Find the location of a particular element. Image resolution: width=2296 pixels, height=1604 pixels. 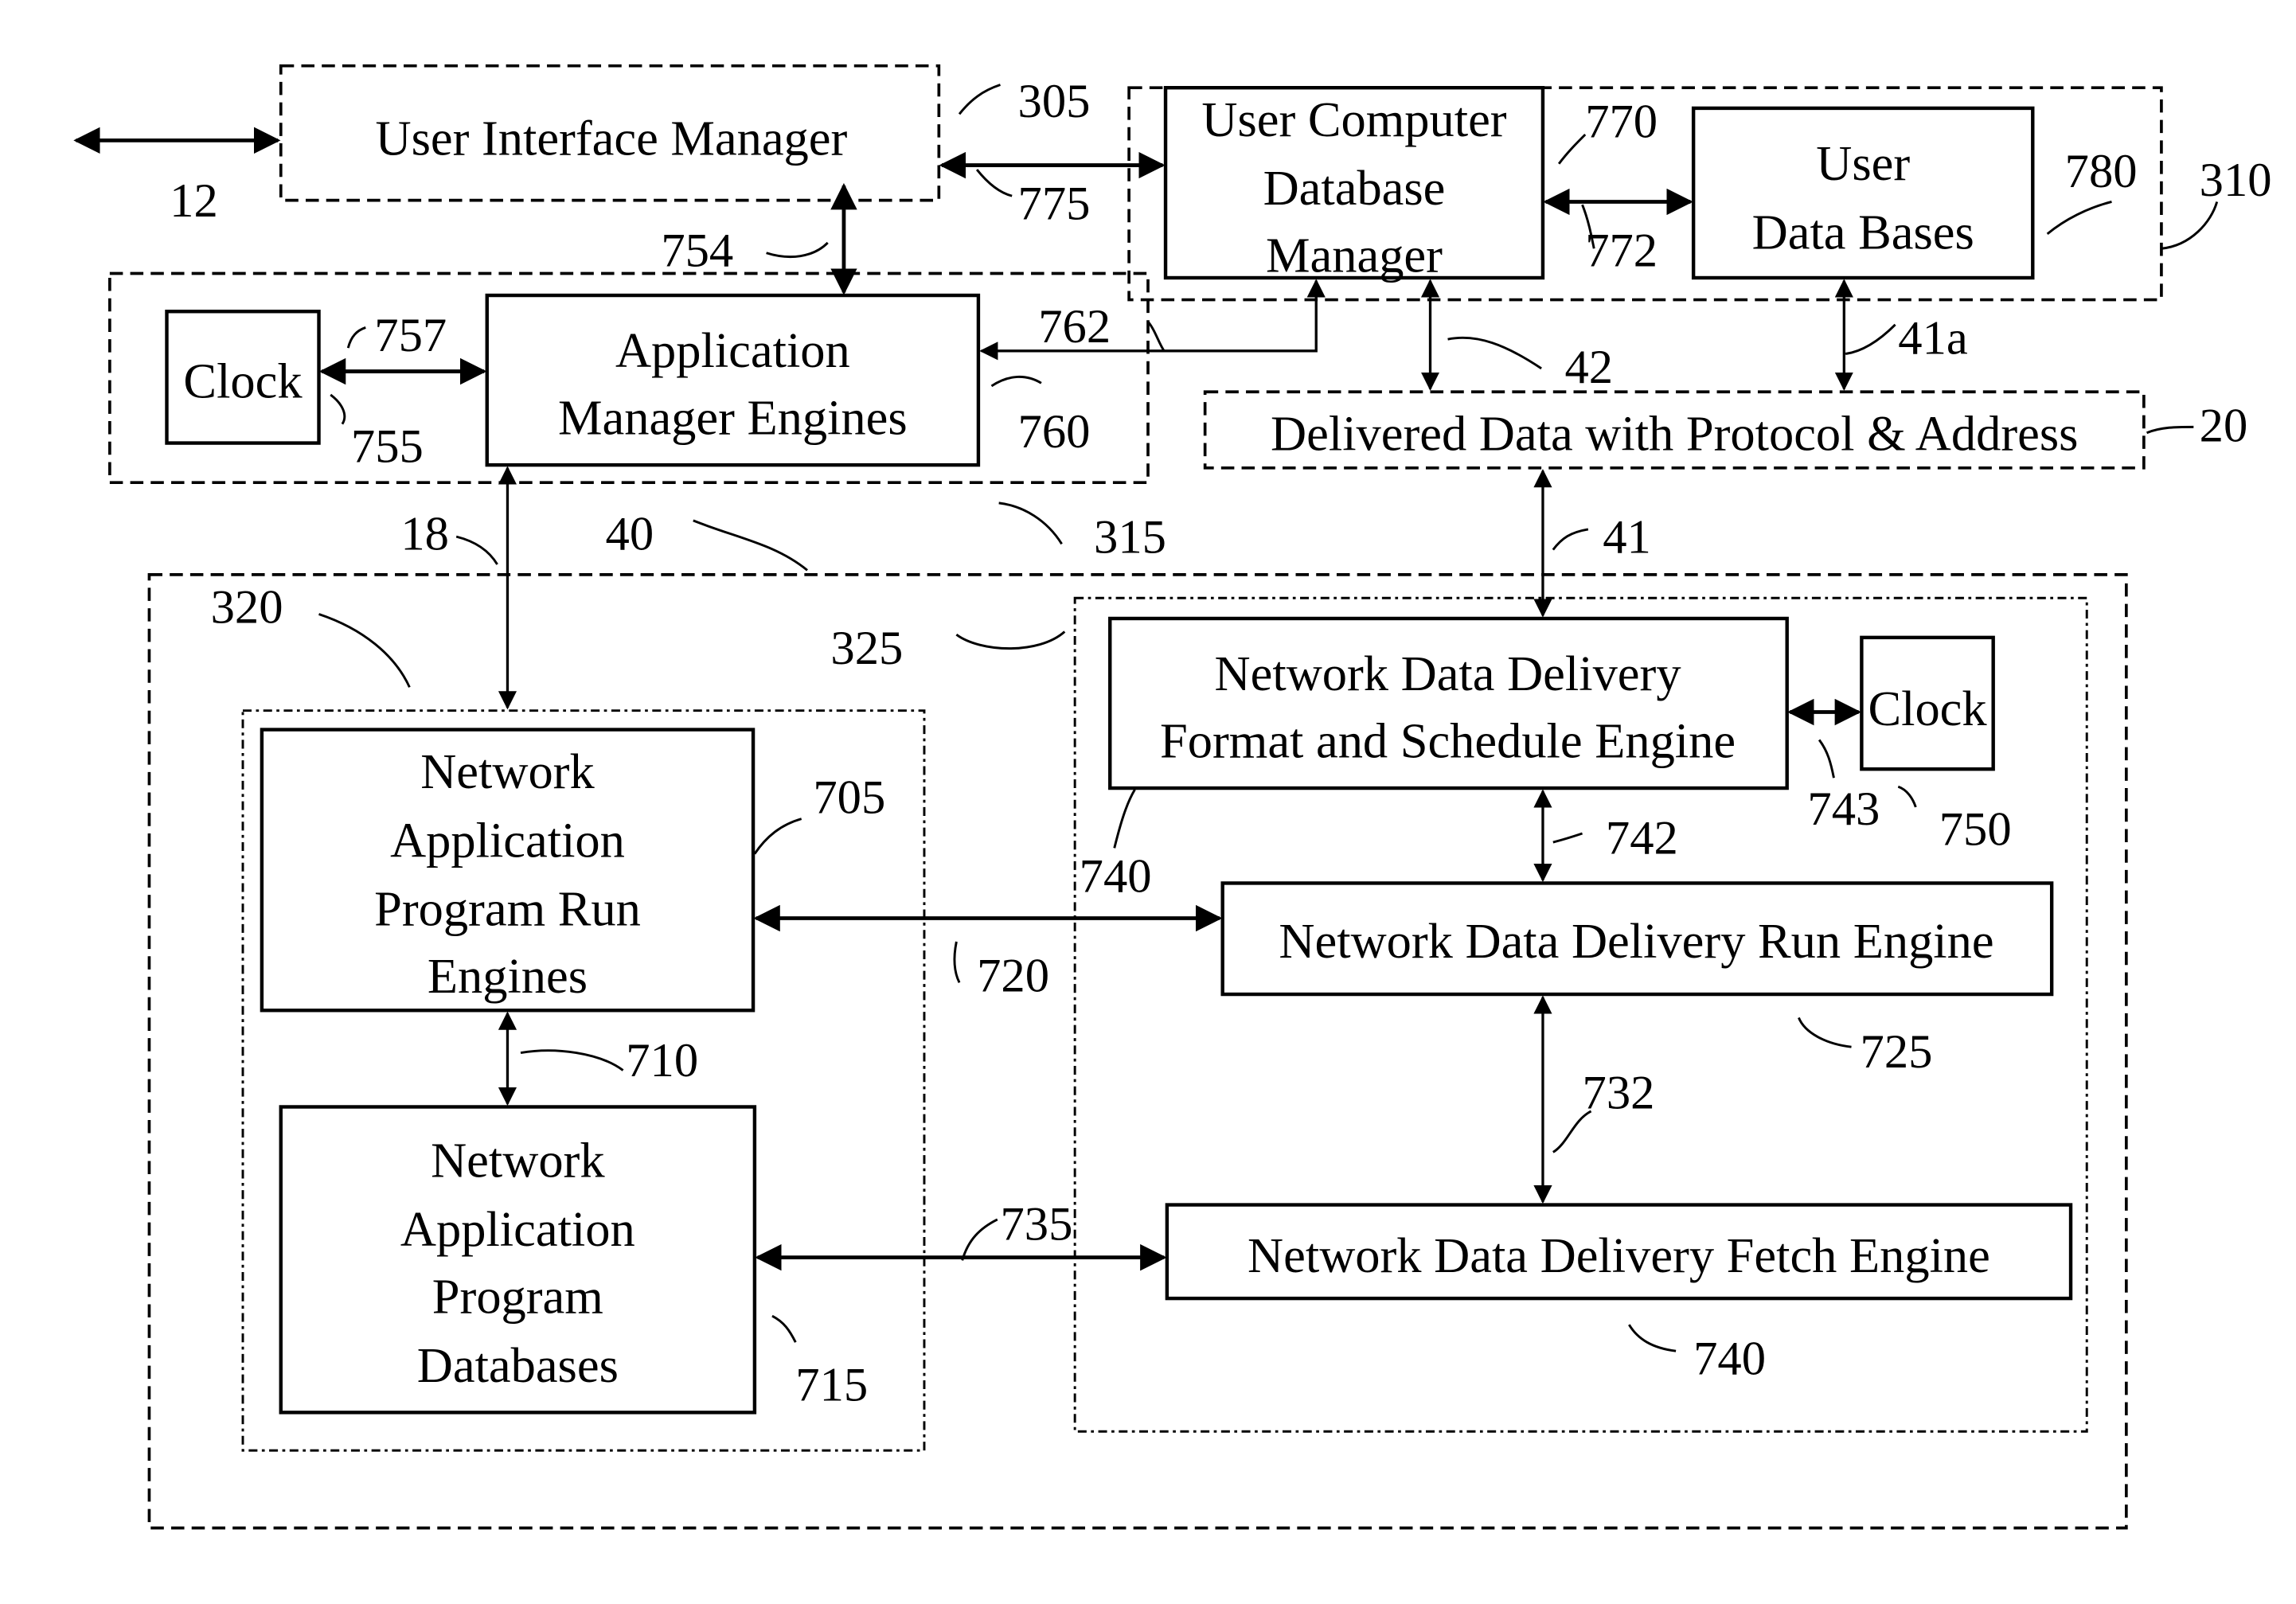

block-label: User Computer is located at coordinates (1353, 119).